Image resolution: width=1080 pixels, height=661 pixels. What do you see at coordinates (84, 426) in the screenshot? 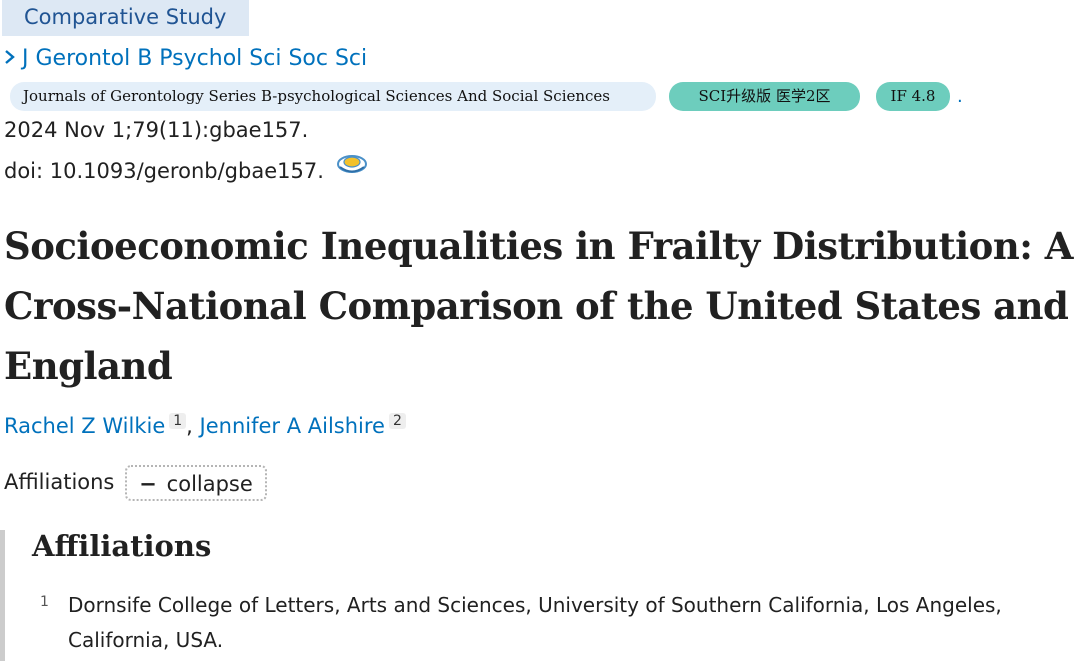
I see `author-link: Rachel Z Wilkie` at bounding box center [84, 426].